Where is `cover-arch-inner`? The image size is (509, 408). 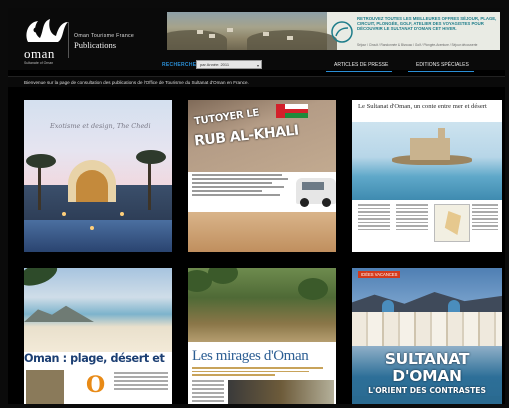 cover-arch-inner is located at coordinates (92, 186).